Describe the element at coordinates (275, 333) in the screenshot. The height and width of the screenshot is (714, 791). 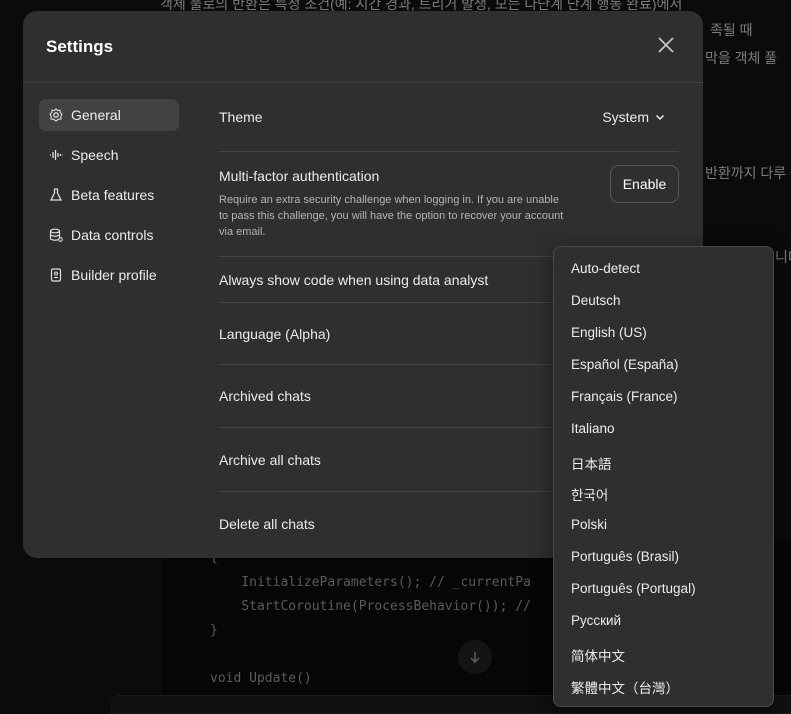
I see `language-label: Language (Alpha)` at that location.